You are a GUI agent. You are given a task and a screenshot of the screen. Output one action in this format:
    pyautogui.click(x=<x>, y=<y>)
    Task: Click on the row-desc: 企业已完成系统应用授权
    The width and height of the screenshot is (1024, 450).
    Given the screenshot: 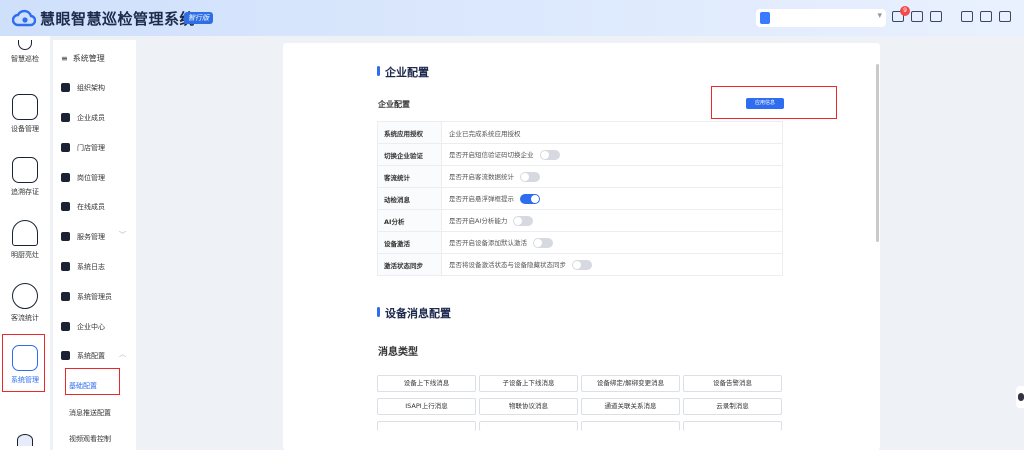 What is the action you would take?
    pyautogui.click(x=485, y=133)
    